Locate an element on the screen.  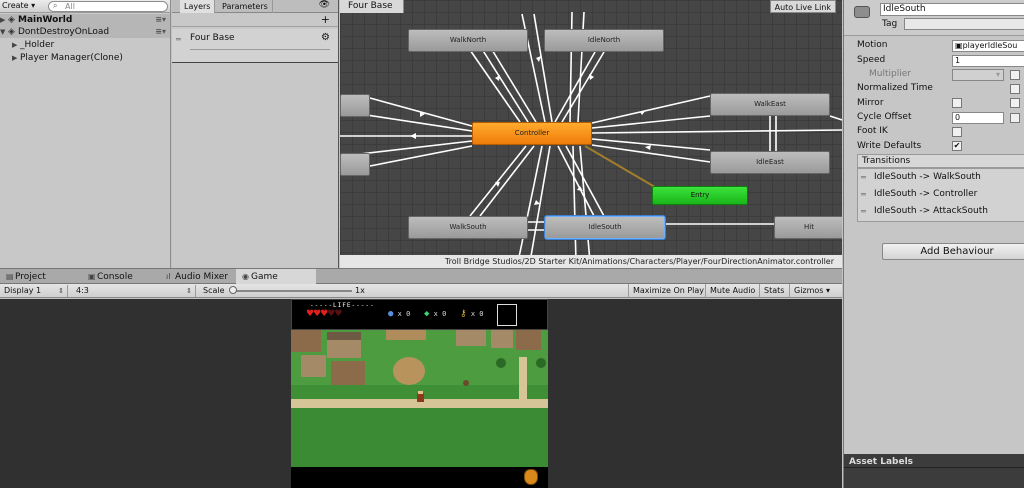
state-entry: Entry is located at coordinates (700, 195).